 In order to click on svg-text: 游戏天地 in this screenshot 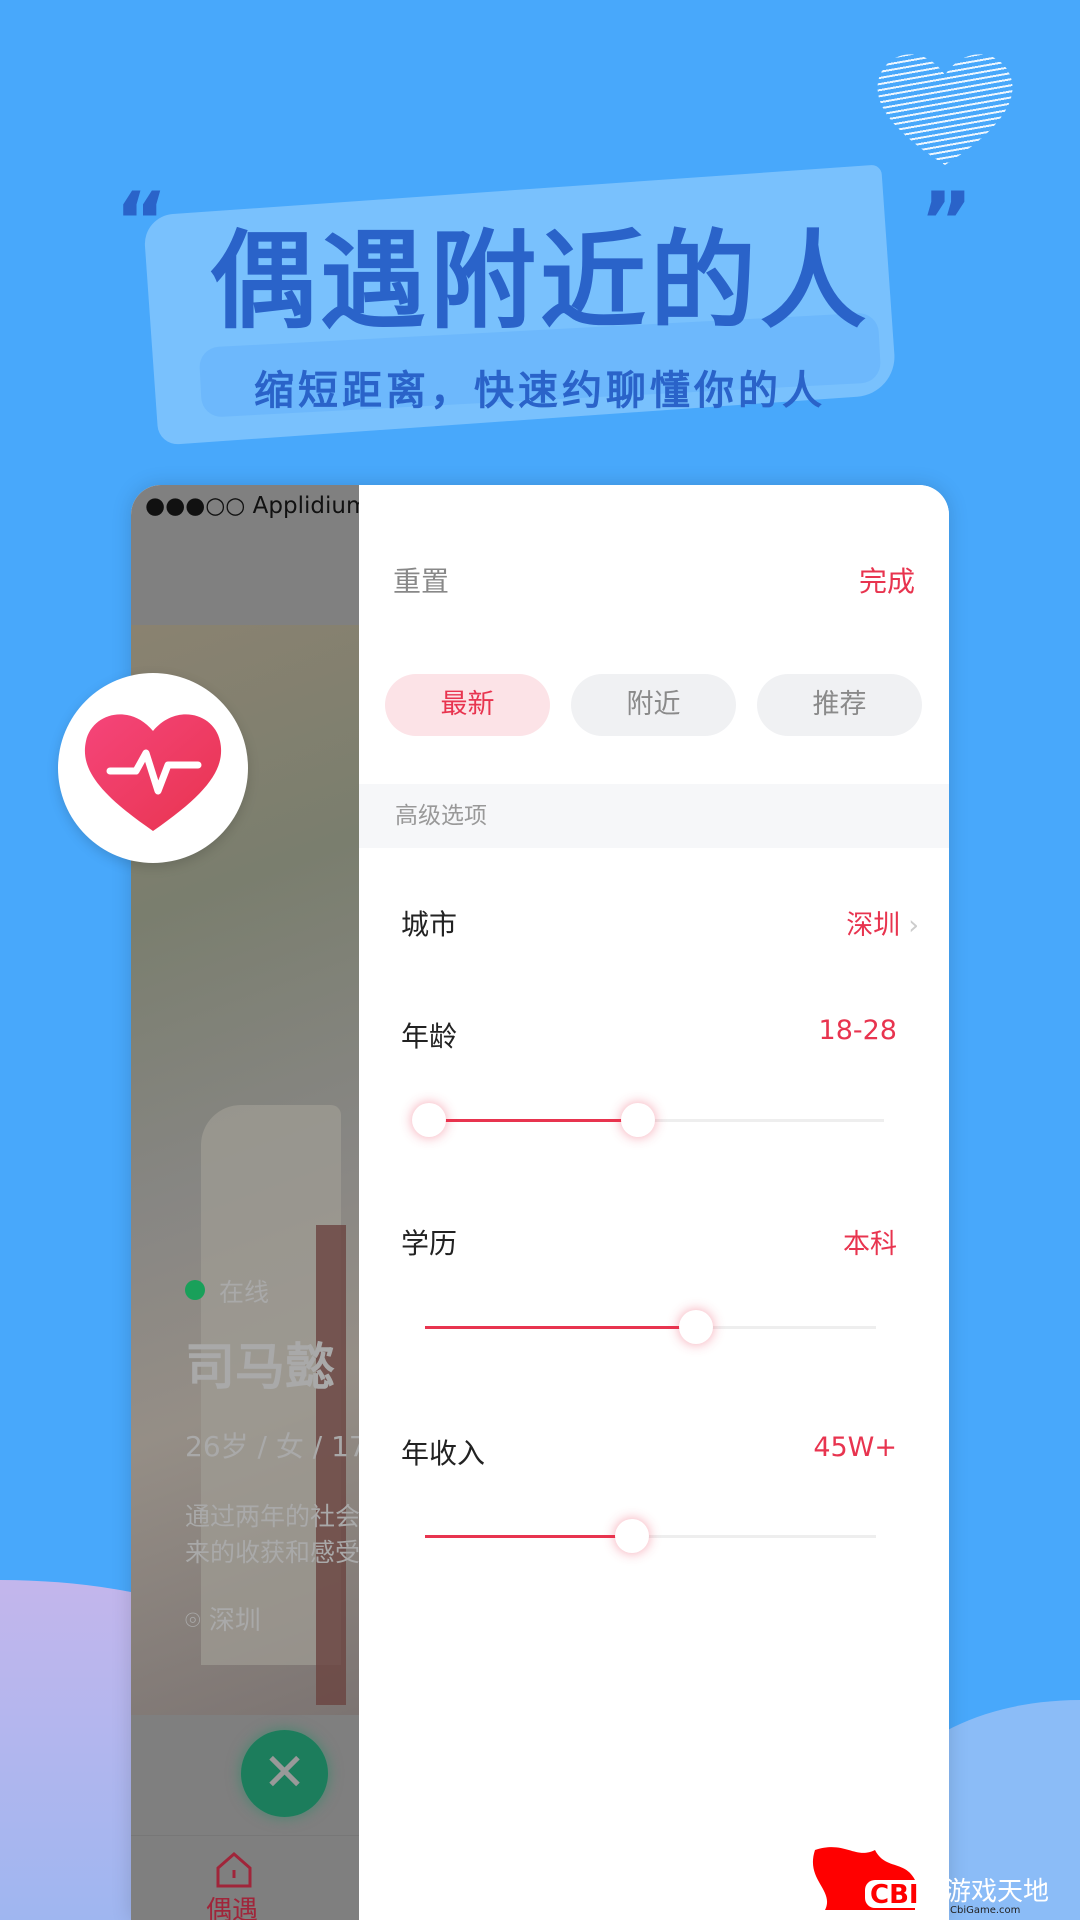, I will do `click(997, 1892)`.